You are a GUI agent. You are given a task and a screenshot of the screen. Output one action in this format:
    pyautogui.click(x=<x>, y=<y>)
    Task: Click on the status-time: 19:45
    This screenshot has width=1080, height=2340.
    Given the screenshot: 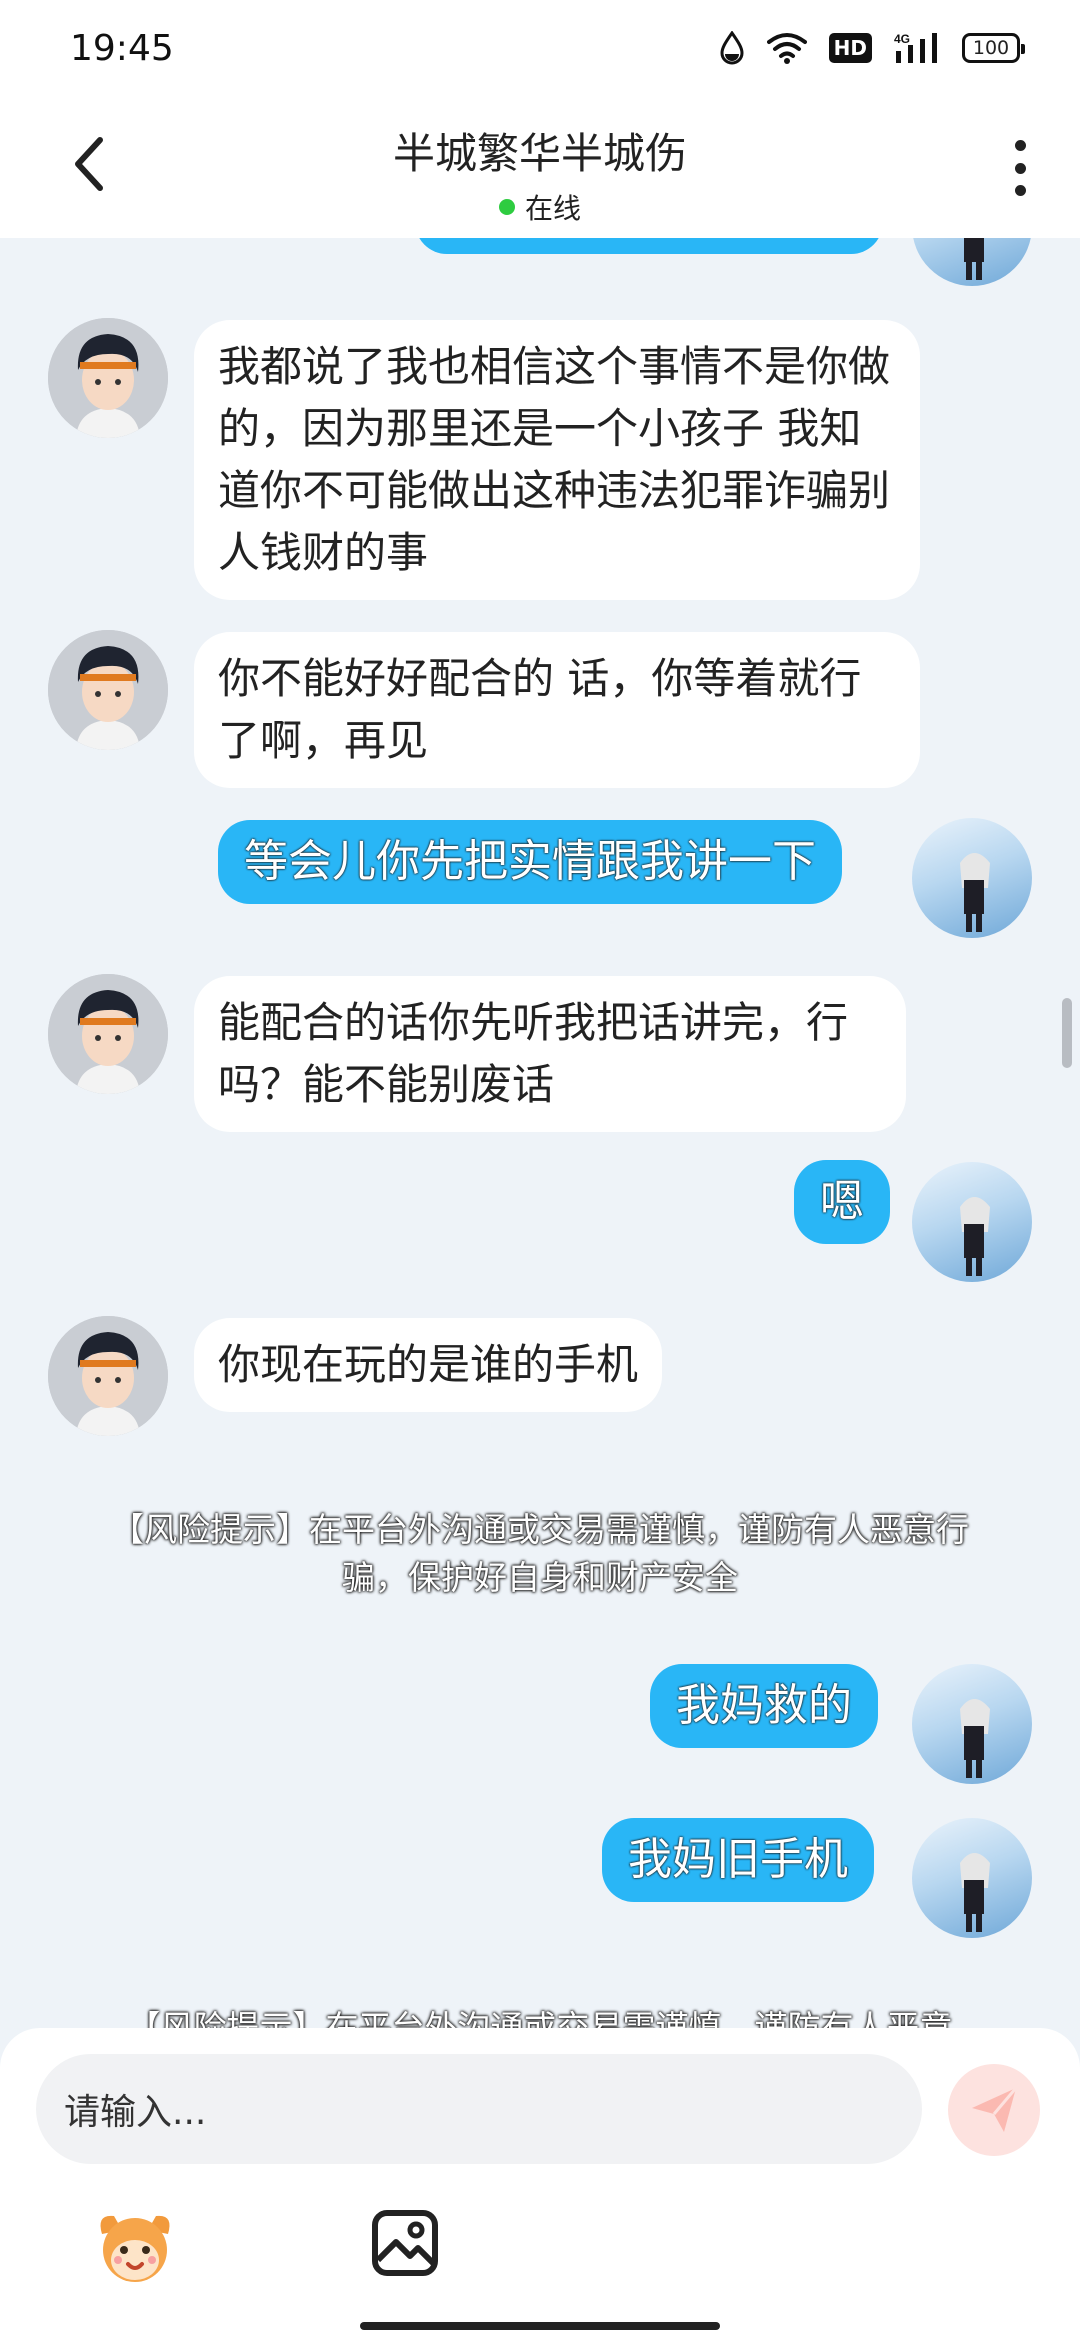 What is the action you would take?
    pyautogui.click(x=122, y=48)
    